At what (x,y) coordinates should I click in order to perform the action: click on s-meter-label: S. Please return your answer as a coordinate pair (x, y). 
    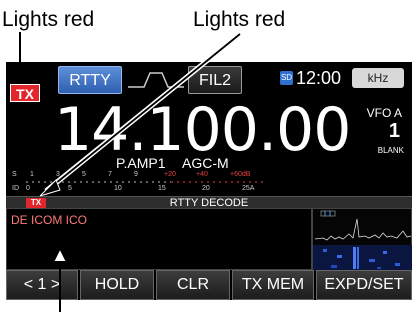
    Looking at the image, I should click on (14, 174).